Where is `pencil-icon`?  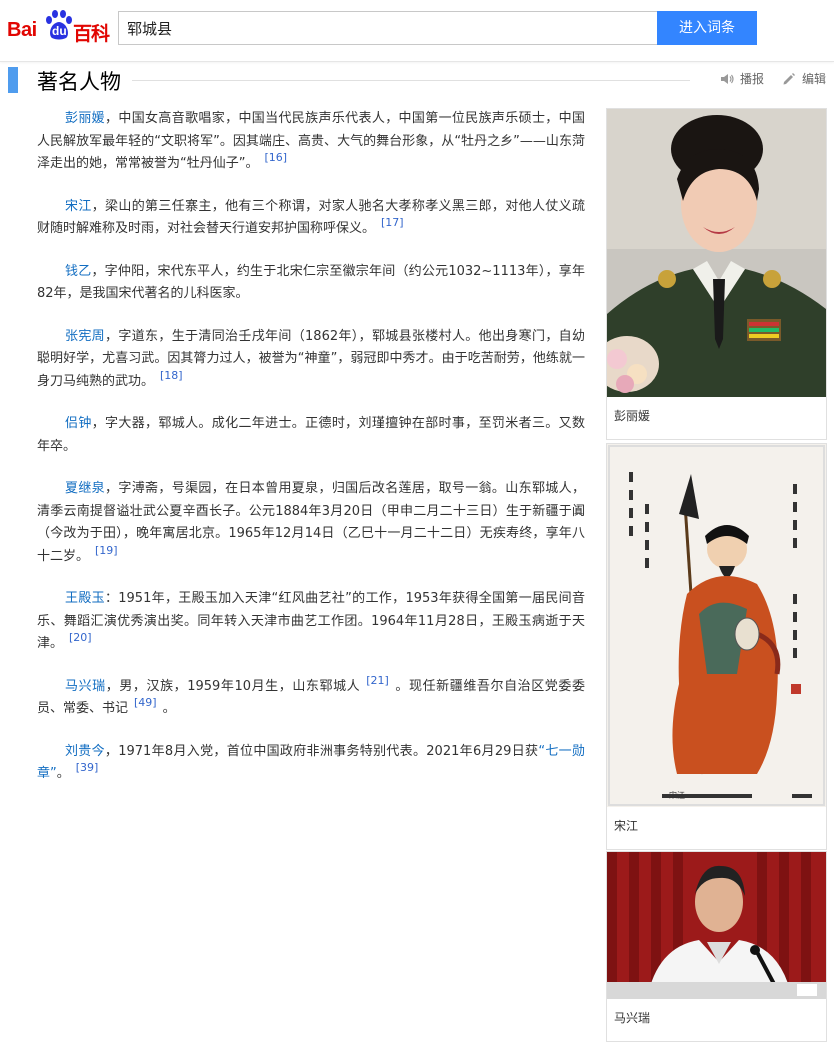
pencil-icon is located at coordinates (789, 78).